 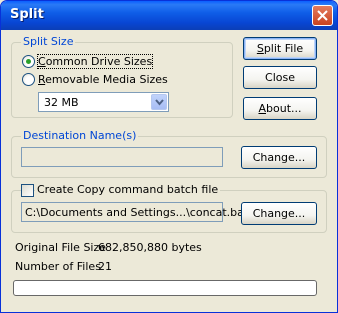 I want to click on close-button: Close, so click(x=280, y=77).